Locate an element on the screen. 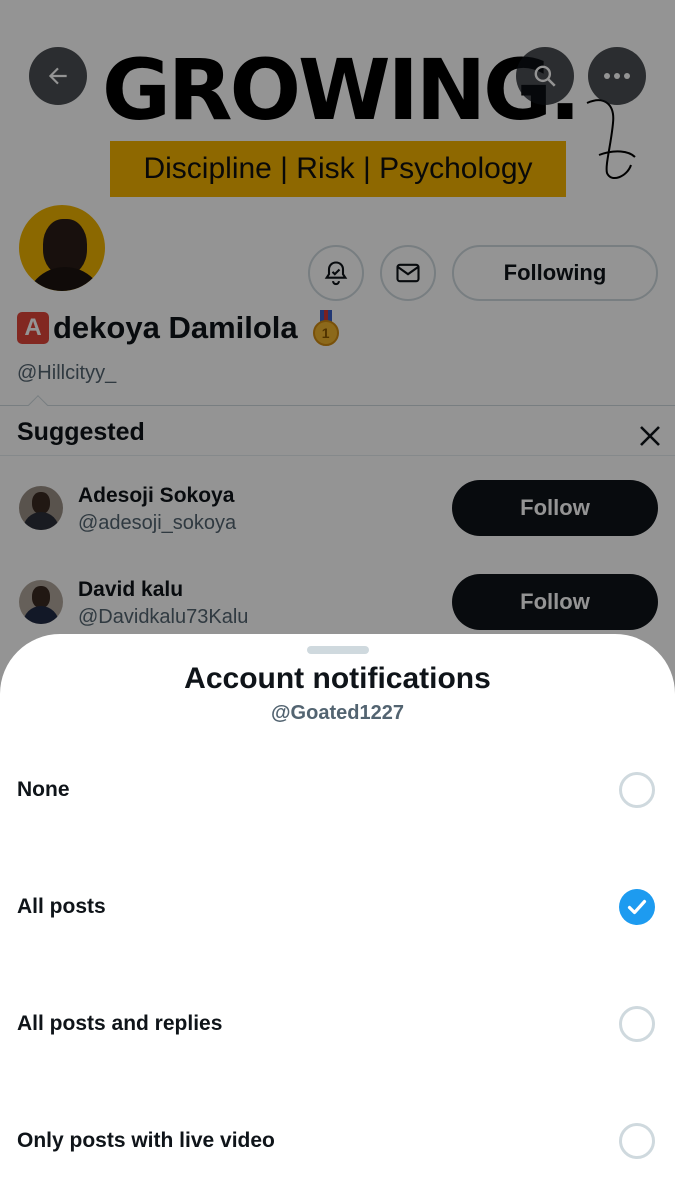 This screenshot has height=1200, width=675. option-only-live-video: Only posts with live video is located at coordinates (337, 1141).